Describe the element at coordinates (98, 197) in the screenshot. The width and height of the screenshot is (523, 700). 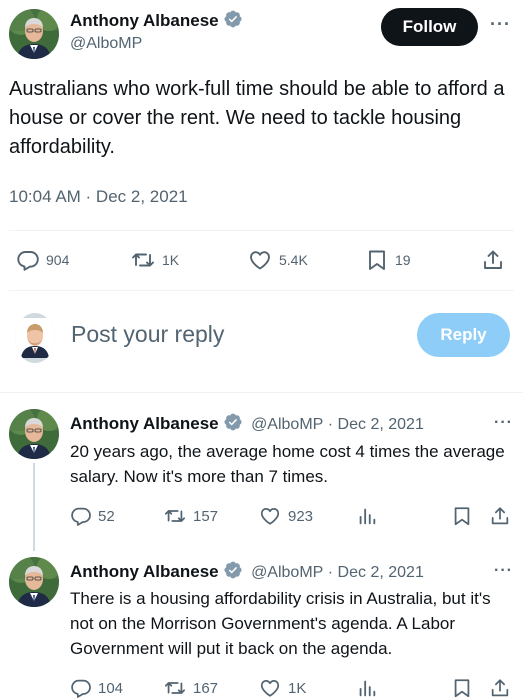
I see `tweet-timestamp: 10:04 AM · Dec 2, 2021` at that location.